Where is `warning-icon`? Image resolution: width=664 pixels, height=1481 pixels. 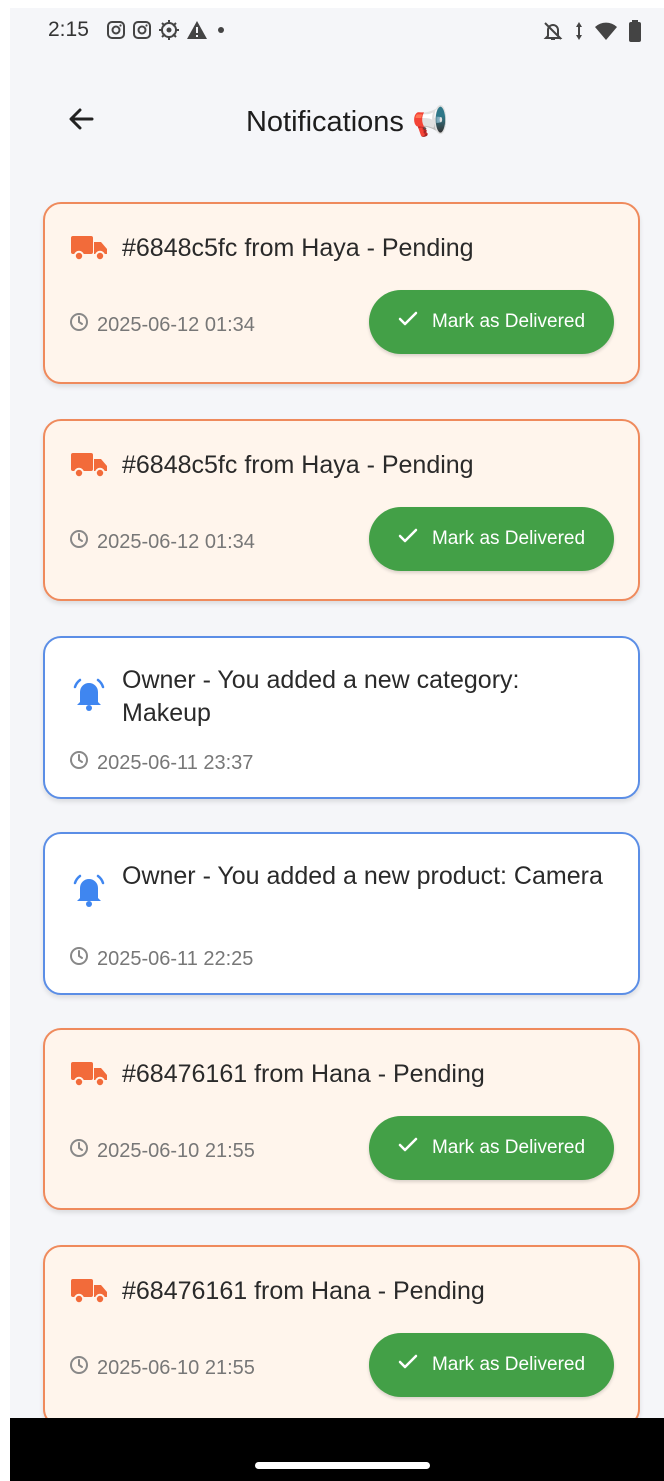 warning-icon is located at coordinates (197, 30).